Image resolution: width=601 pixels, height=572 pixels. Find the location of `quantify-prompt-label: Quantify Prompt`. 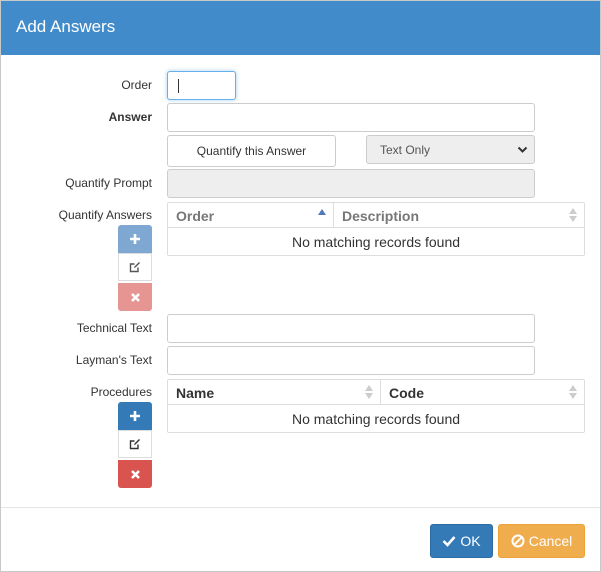

quantify-prompt-label: Quantify Prompt is located at coordinates (108, 183).